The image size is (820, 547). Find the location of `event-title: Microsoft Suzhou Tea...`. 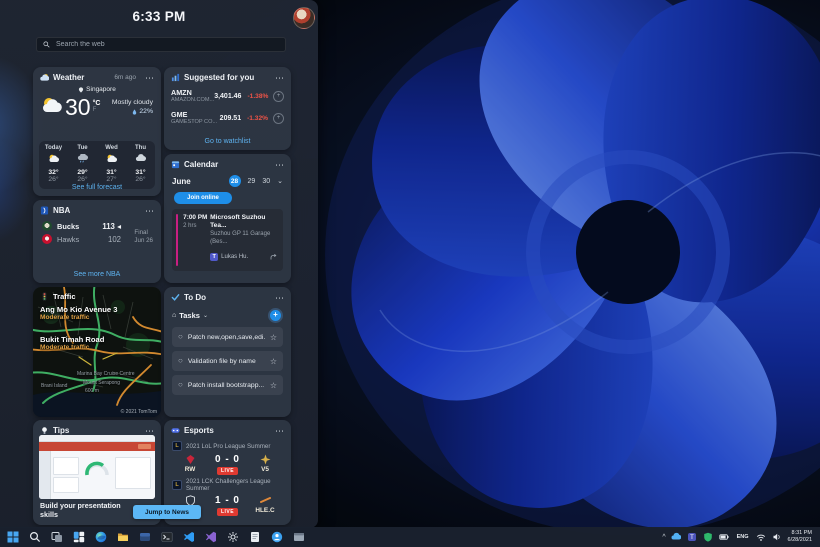

event-title: Microsoft Suzhou Tea... is located at coordinates (238, 221).